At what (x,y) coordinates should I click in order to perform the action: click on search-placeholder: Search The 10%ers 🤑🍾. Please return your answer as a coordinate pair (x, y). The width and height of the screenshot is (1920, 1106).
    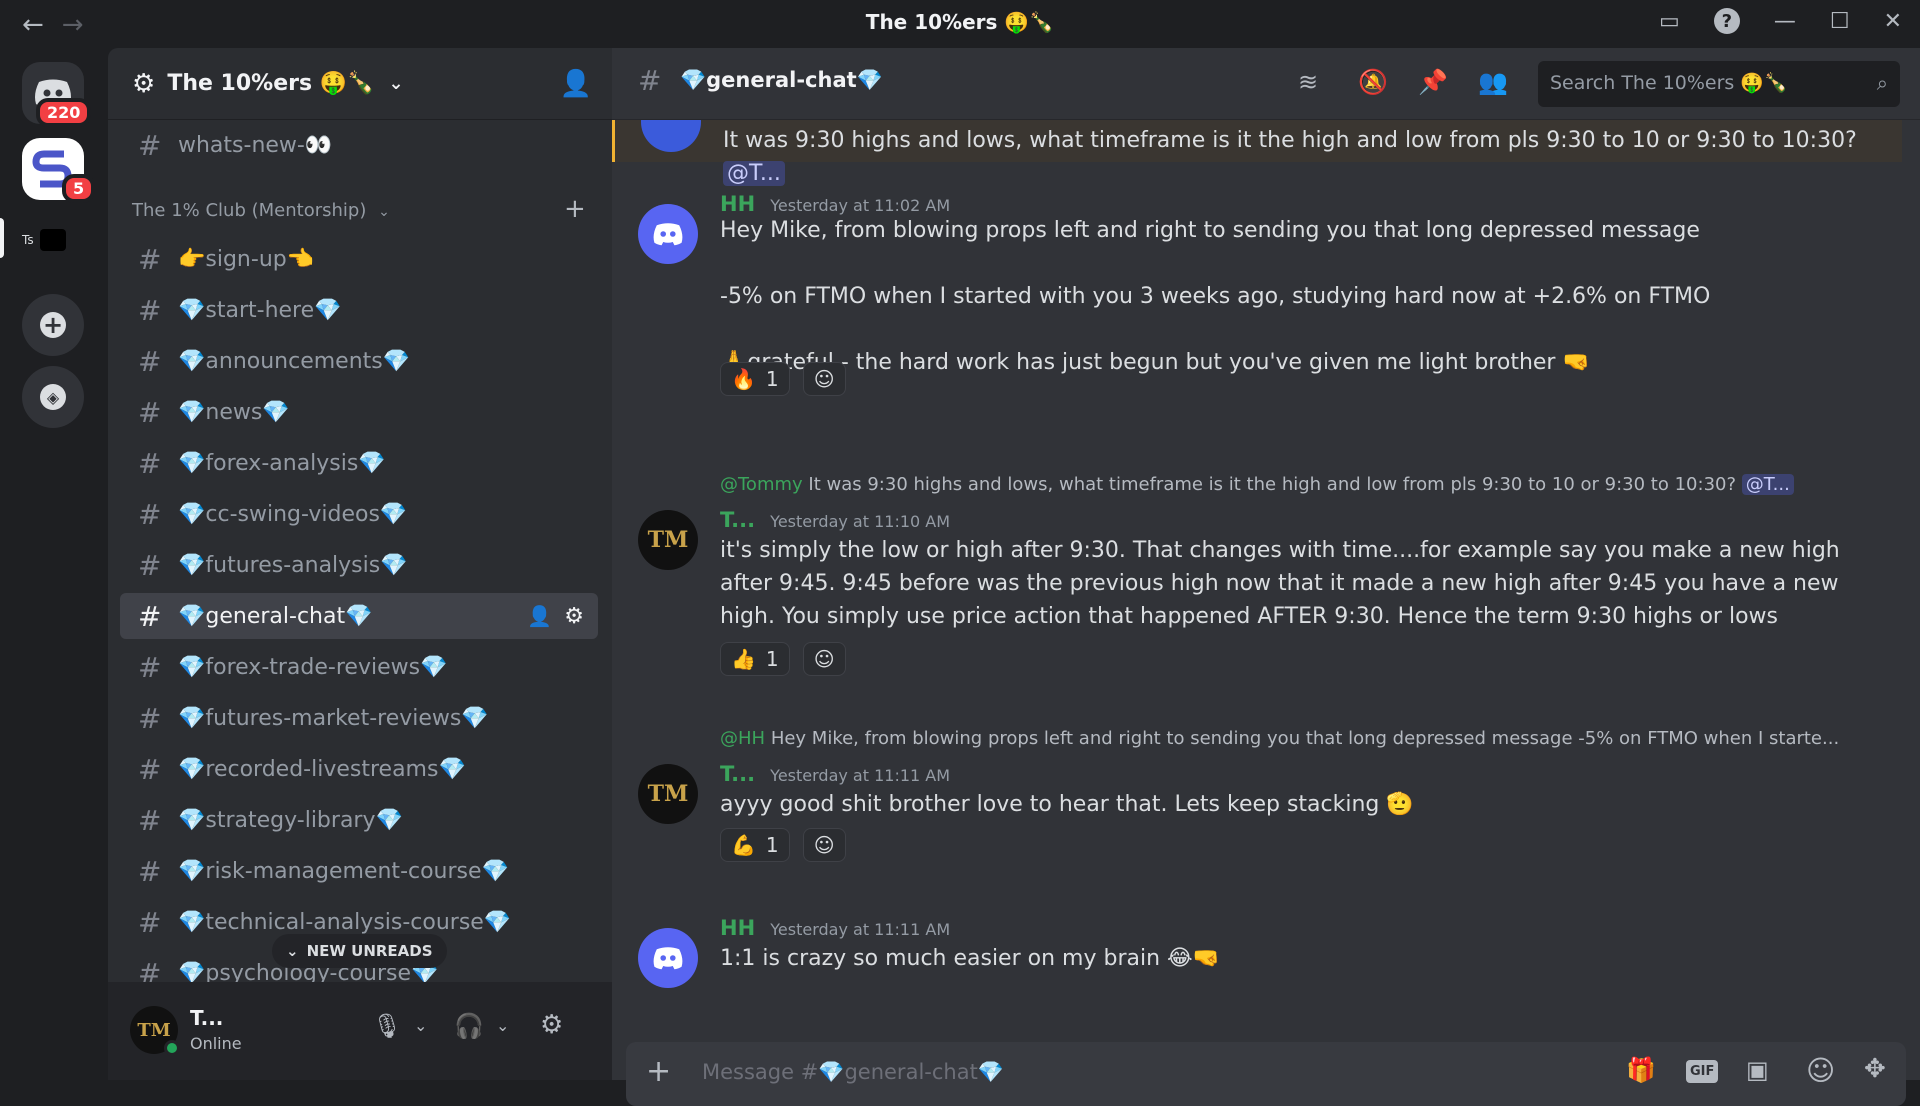
    Looking at the image, I should click on (1669, 83).